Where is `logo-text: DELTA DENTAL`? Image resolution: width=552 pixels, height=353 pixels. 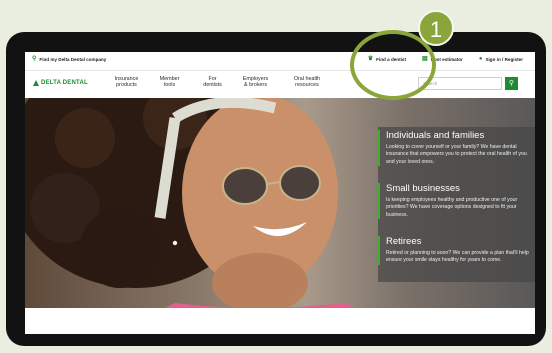 logo-text: DELTA DENTAL is located at coordinates (64, 83).